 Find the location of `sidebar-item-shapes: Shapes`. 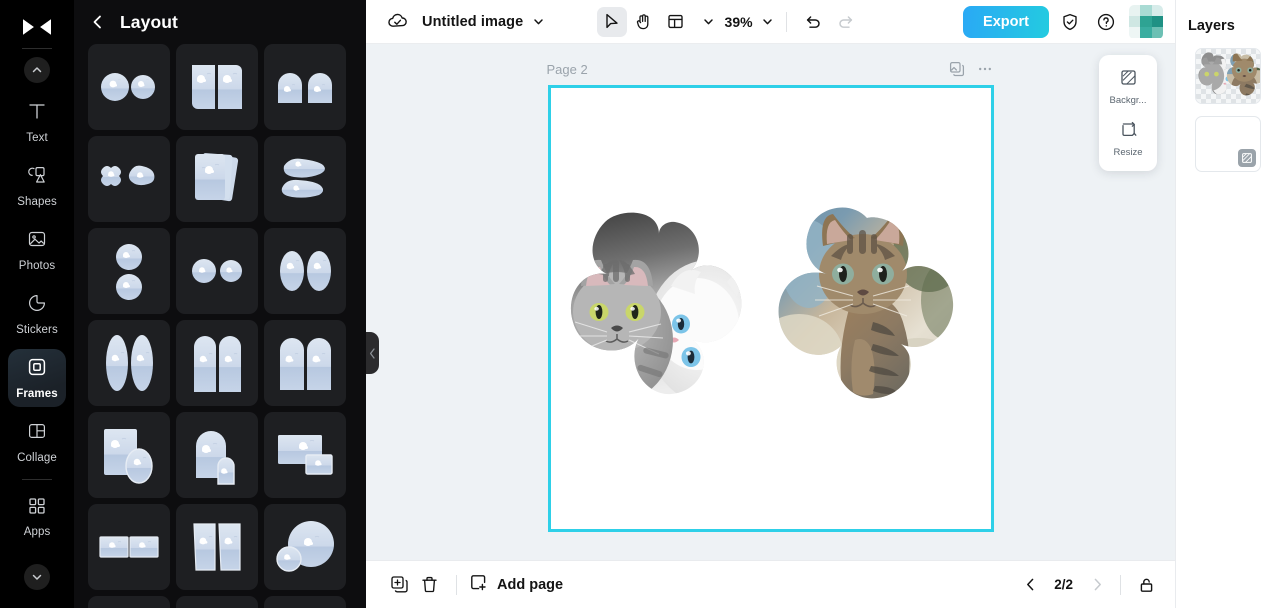

sidebar-item-shapes: Shapes is located at coordinates (37, 186).